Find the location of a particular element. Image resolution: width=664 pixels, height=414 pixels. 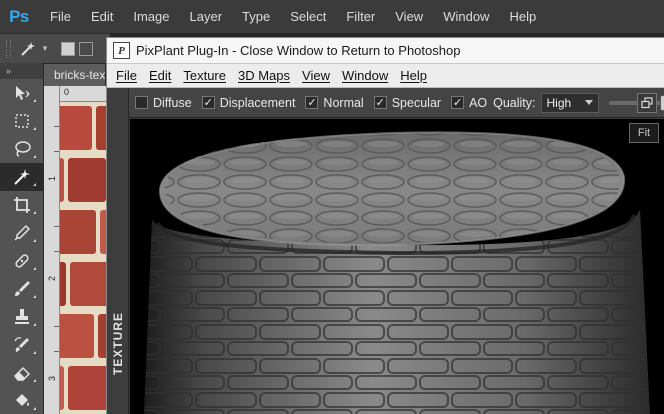

new-selection-button is located at coordinates (67, 48).